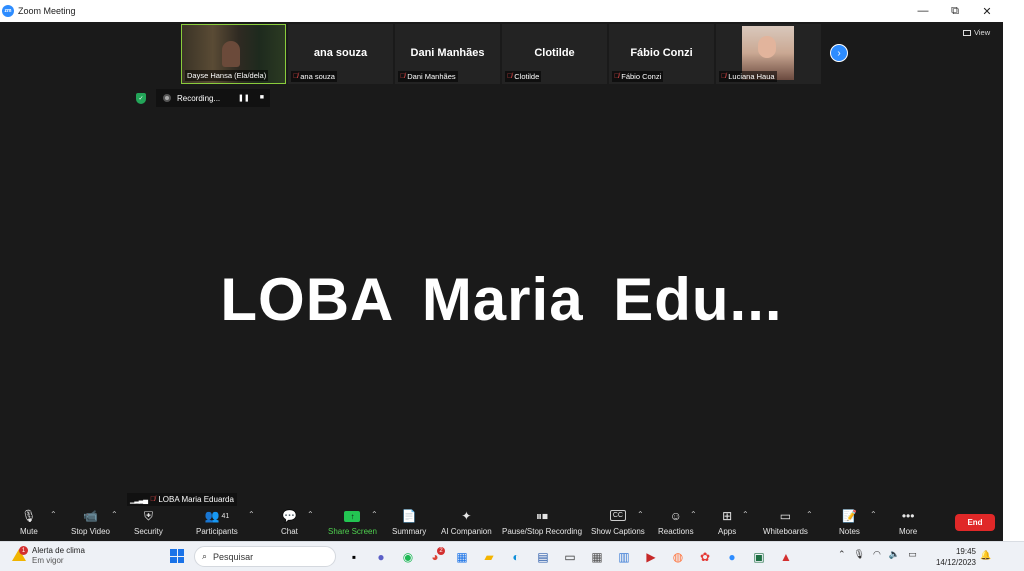  What do you see at coordinates (466, 522) in the screenshot?
I see `ai-companion-button: ✦ AI Companion` at bounding box center [466, 522].